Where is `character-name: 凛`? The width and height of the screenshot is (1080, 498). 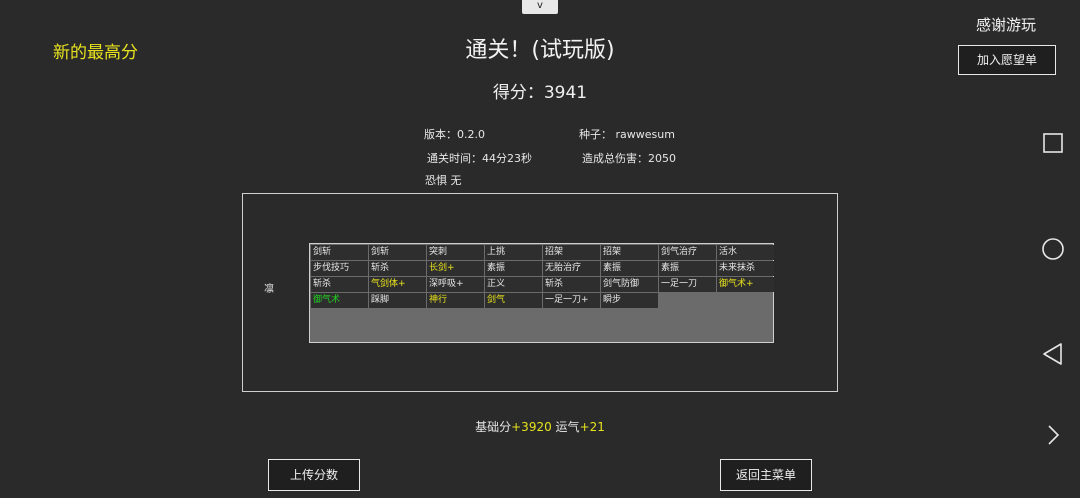
character-name: 凛 is located at coordinates (269, 289).